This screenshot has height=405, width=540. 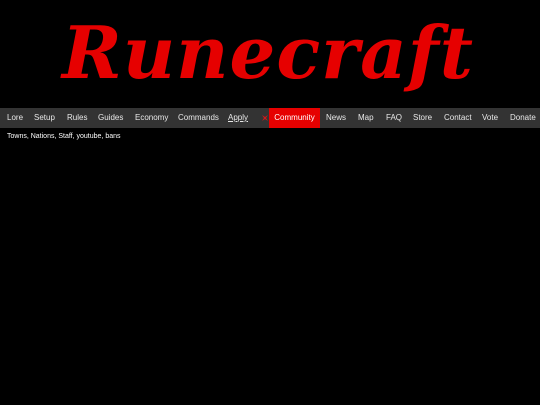 I want to click on nav-item-faq: FAQ, so click(x=394, y=118).